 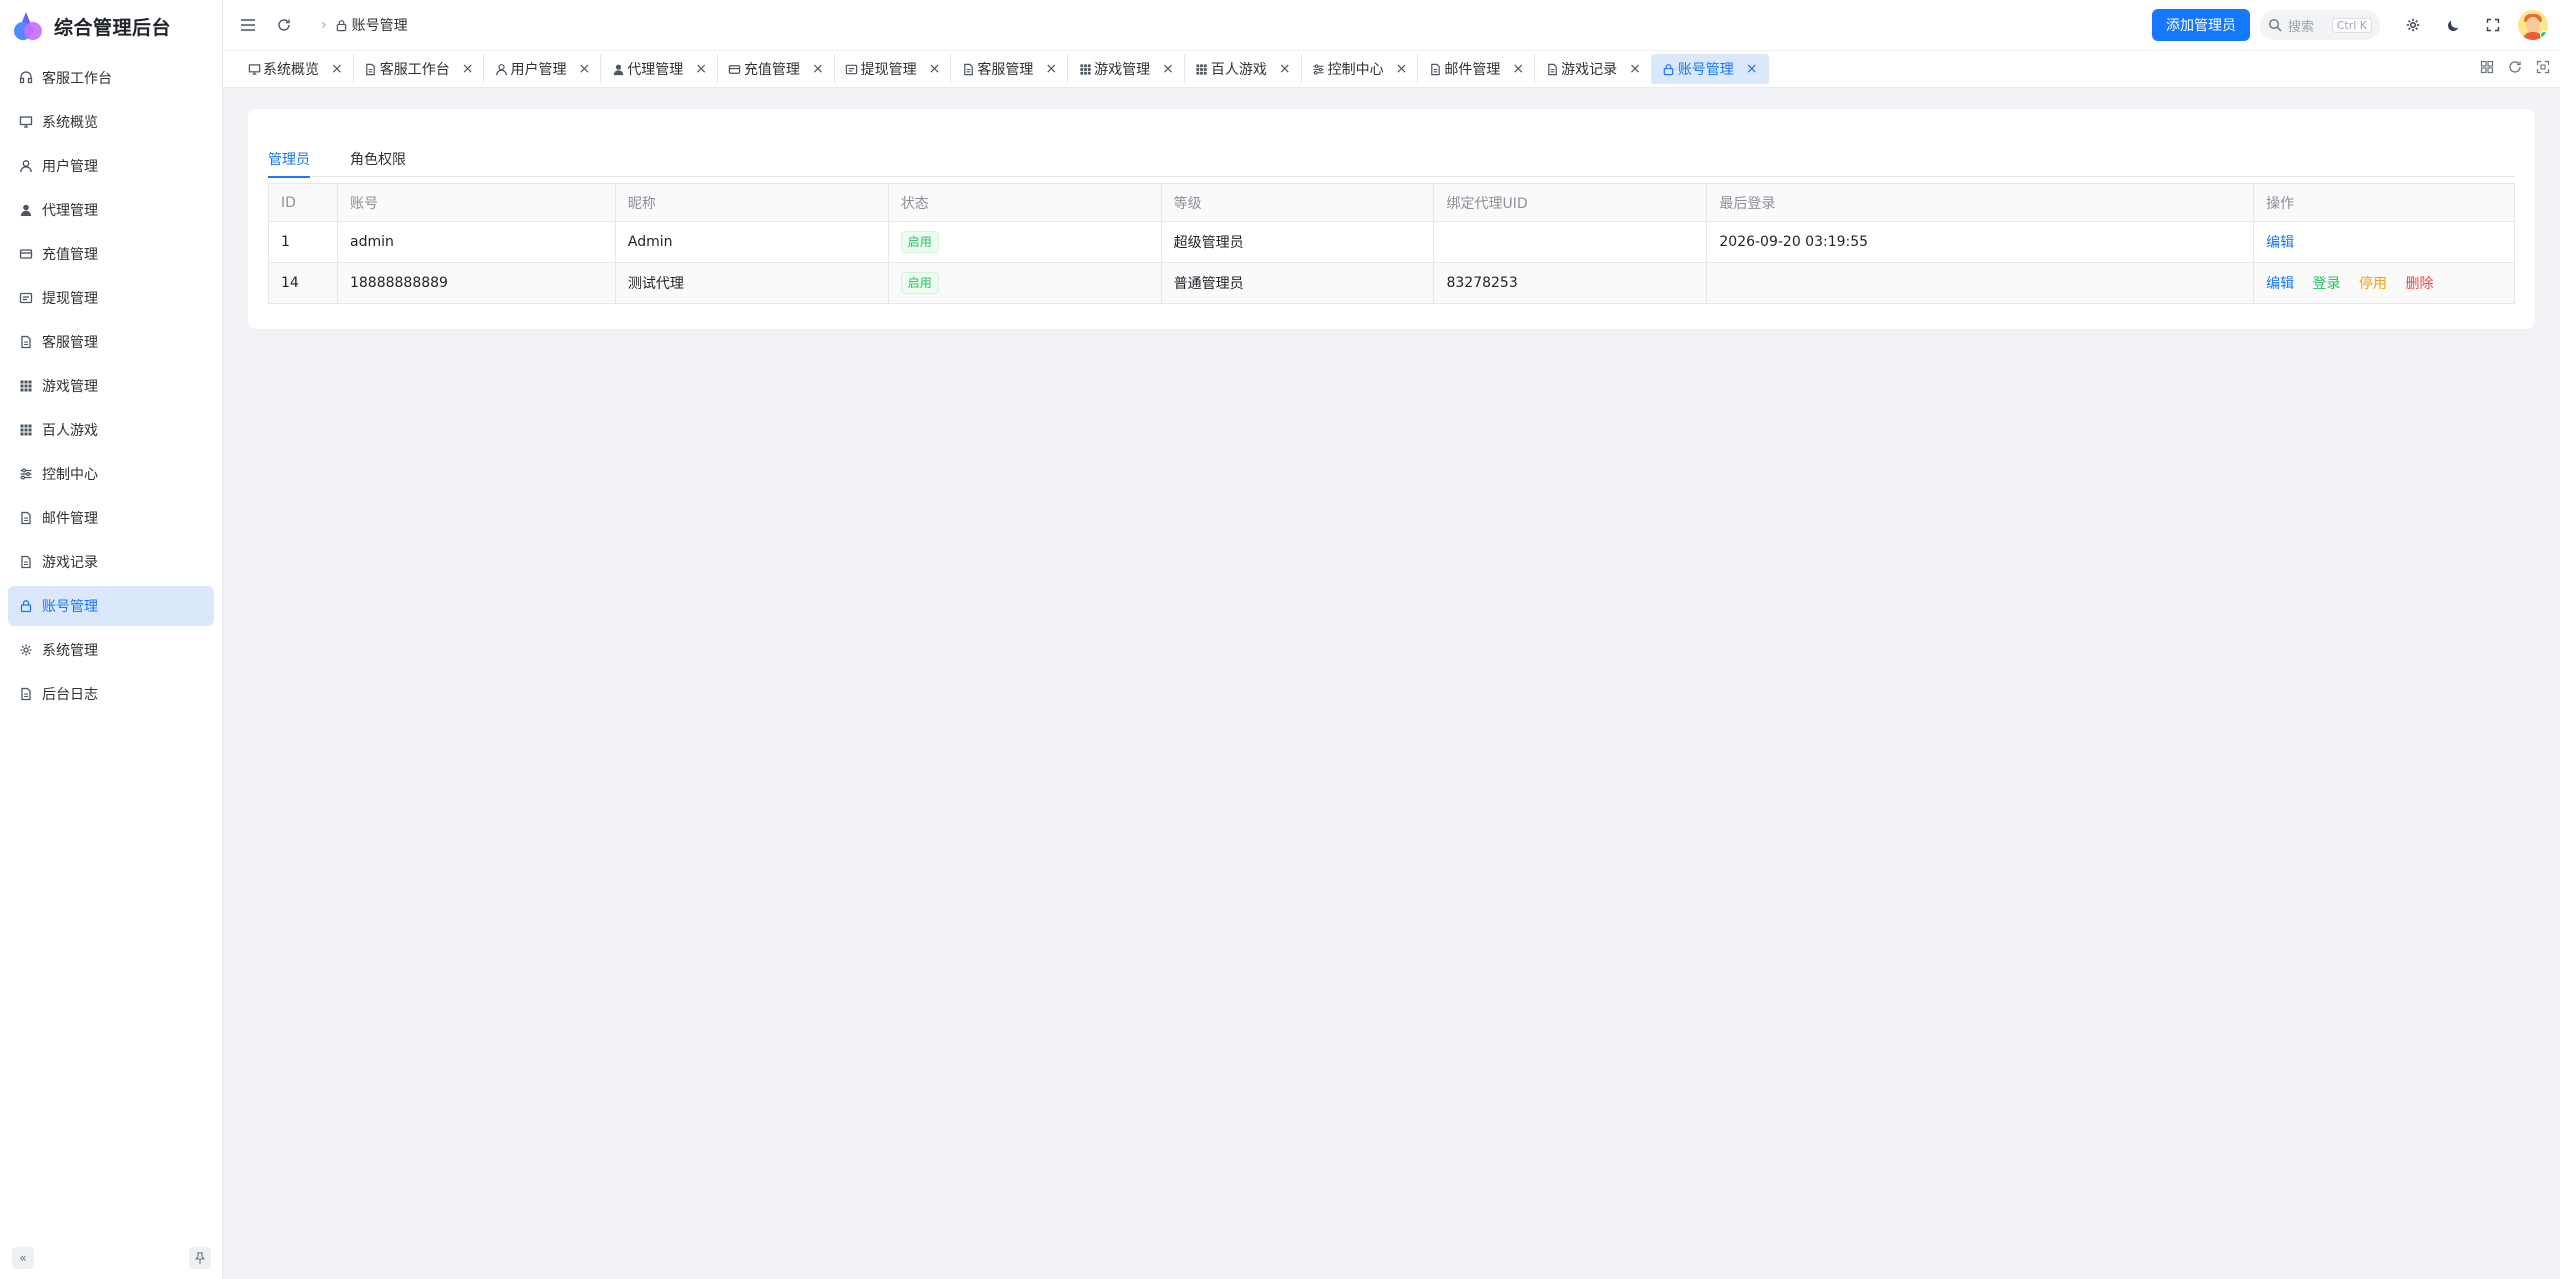 What do you see at coordinates (1126, 69) in the screenshot?
I see `tab-games: 游戏管理 ×` at bounding box center [1126, 69].